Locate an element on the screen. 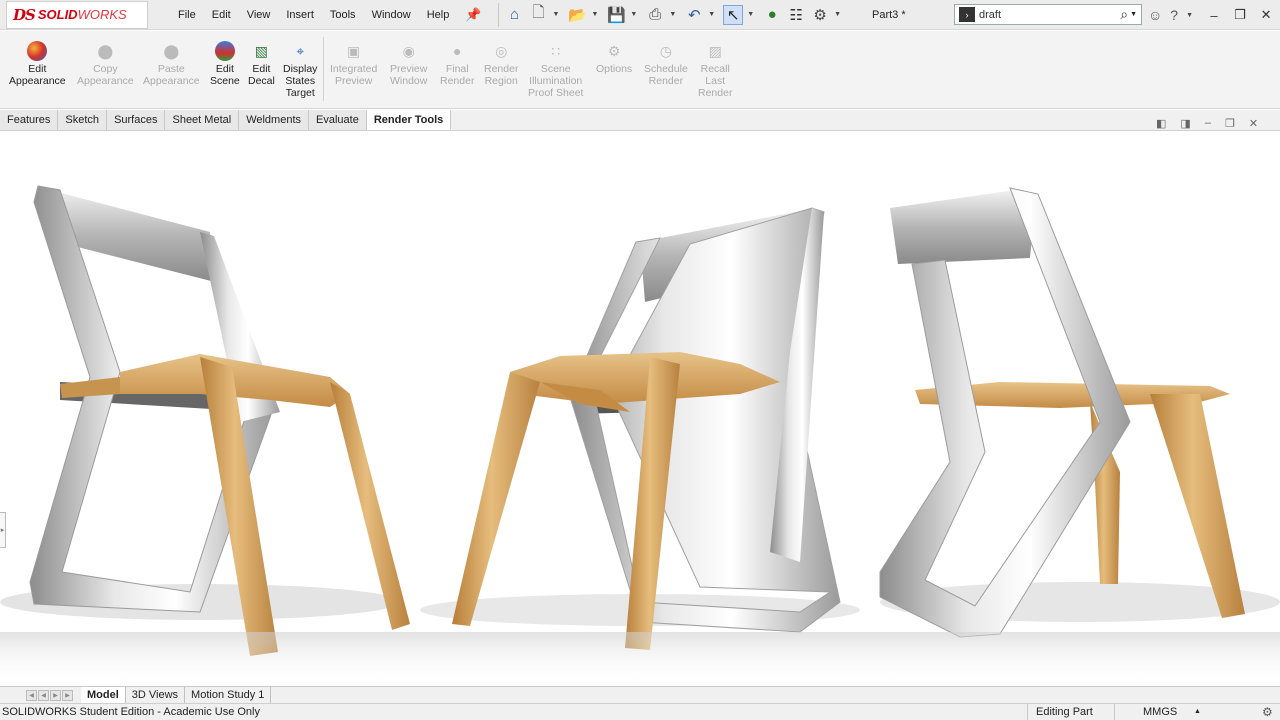 The width and height of the screenshot is (1280, 720). first-tab-icon: ◀ is located at coordinates (31, 695).